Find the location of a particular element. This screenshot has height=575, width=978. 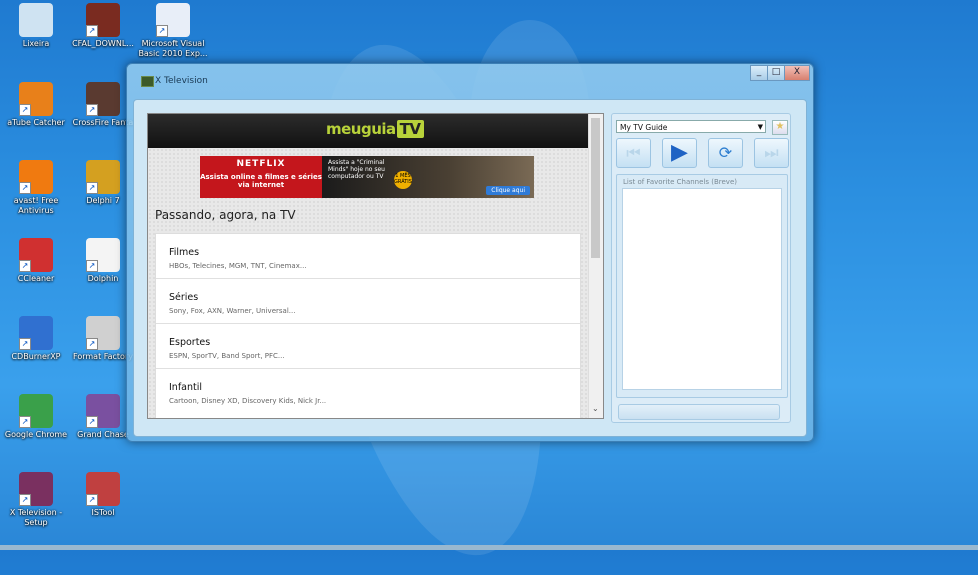

logo-main-text: meuguia is located at coordinates (361, 129).